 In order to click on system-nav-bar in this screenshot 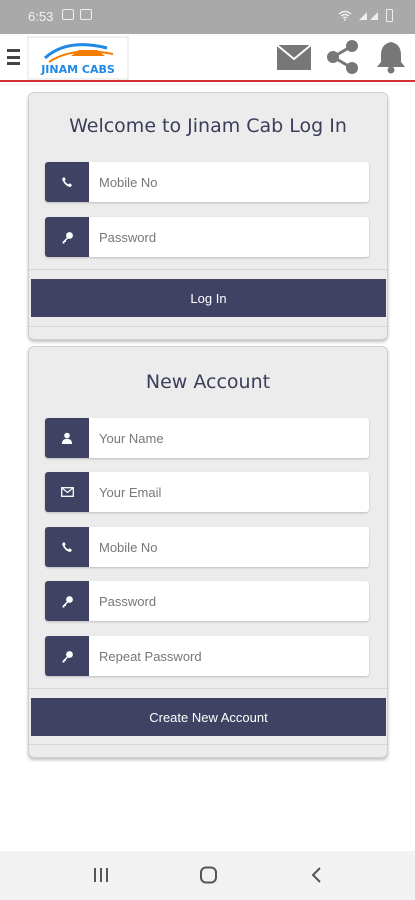, I will do `click(207, 875)`.